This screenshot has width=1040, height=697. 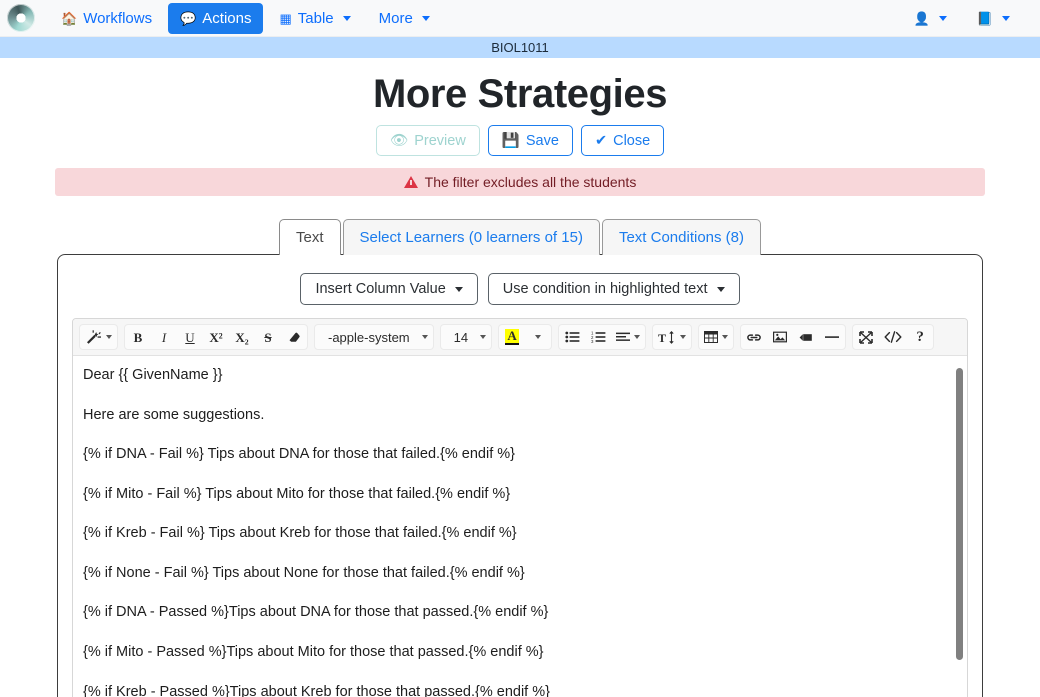 I want to click on toolbar-group-style, so click(x=98, y=337).